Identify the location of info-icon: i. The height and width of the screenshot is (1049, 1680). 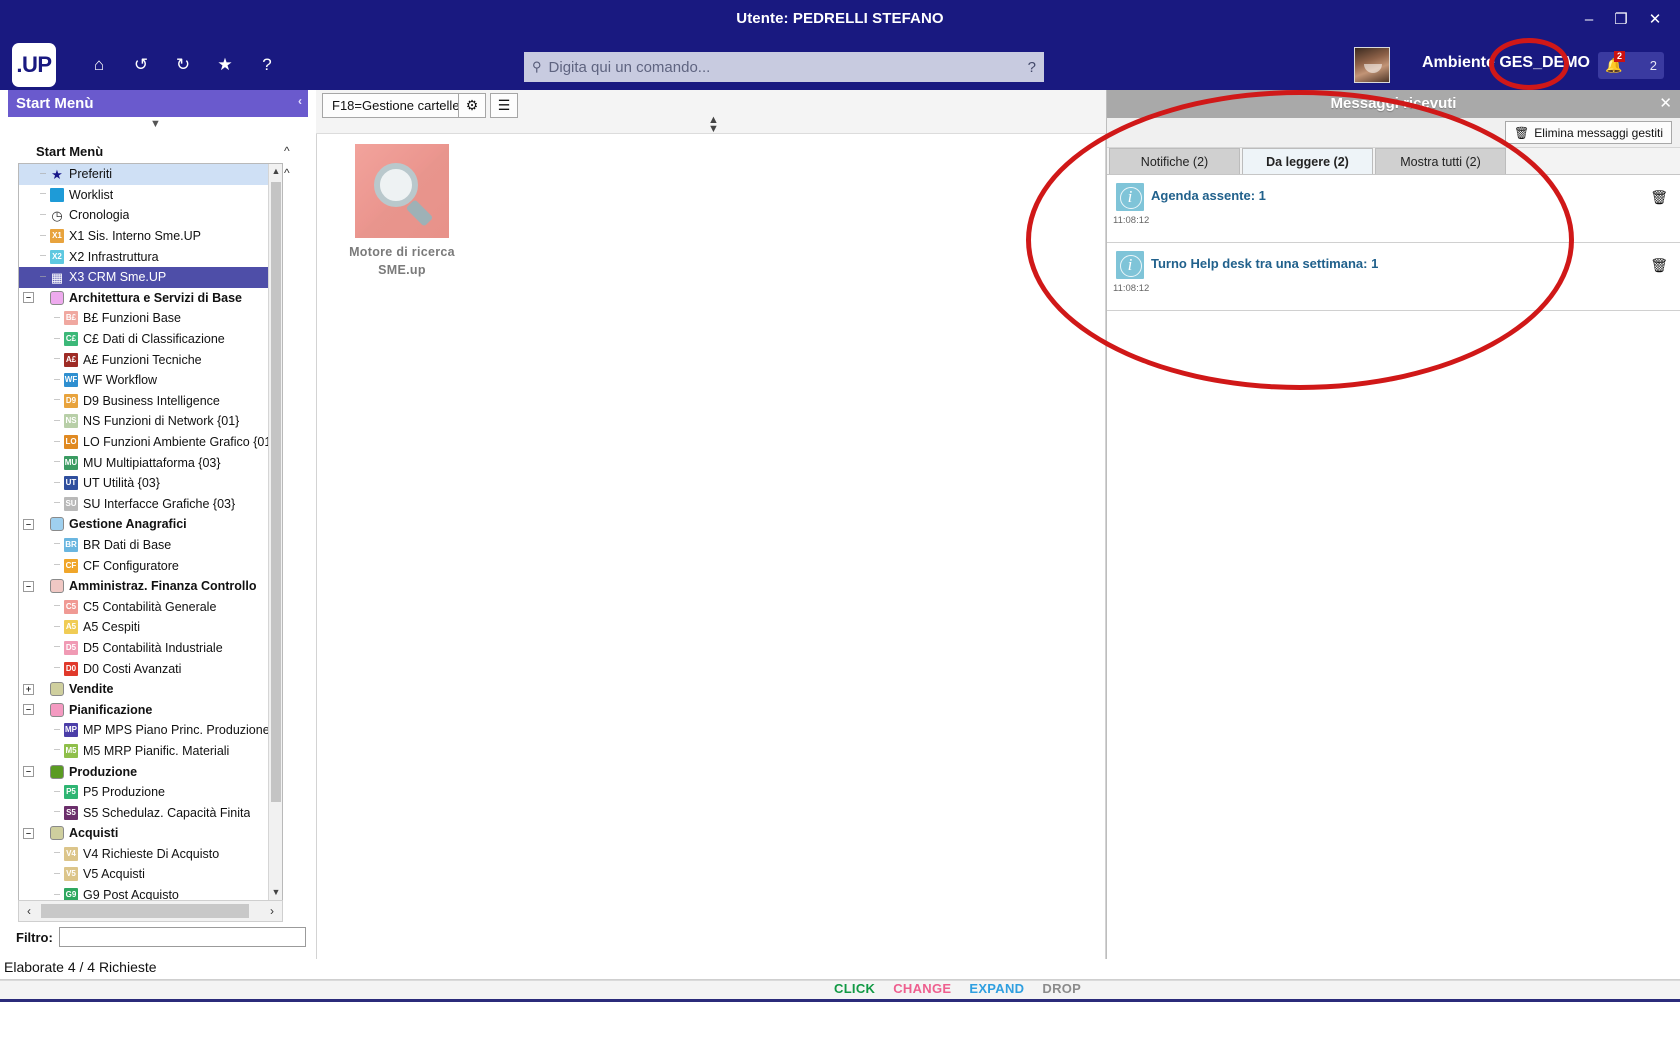
(1130, 265).